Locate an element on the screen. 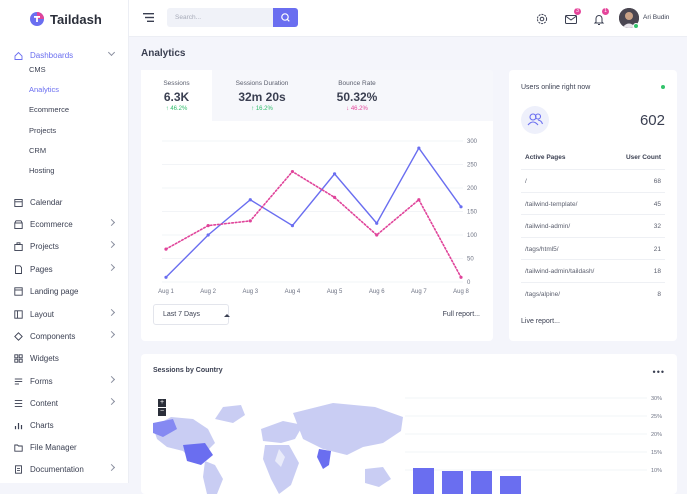 This screenshot has height=494, width=687. y-tick-label: 15% is located at coordinates (656, 453).